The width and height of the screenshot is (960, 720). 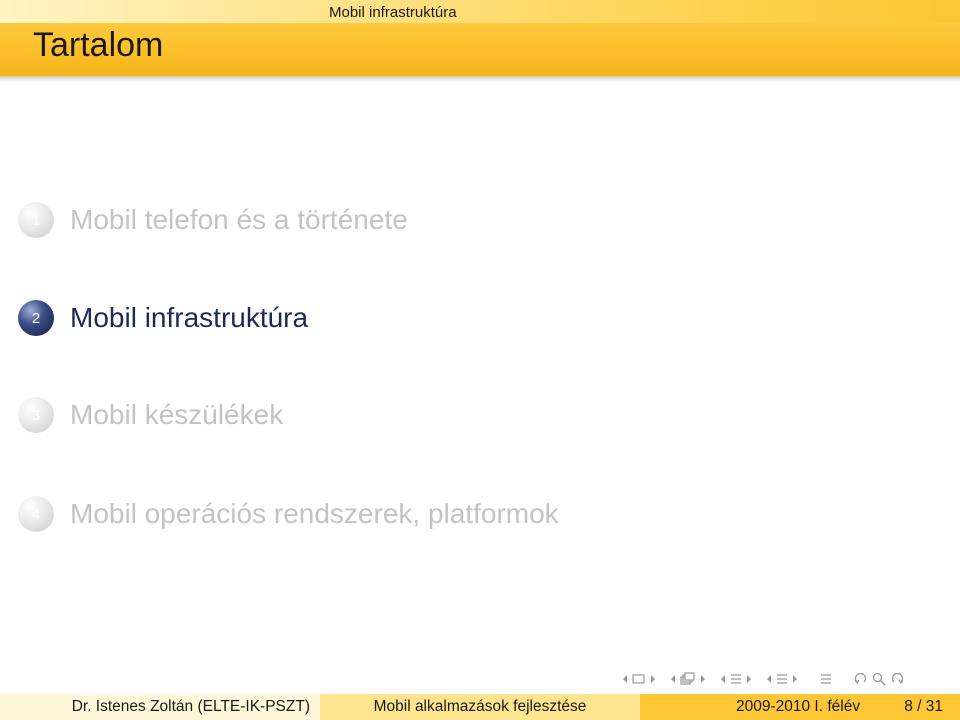 I want to click on forward-icon, so click(x=897, y=679).